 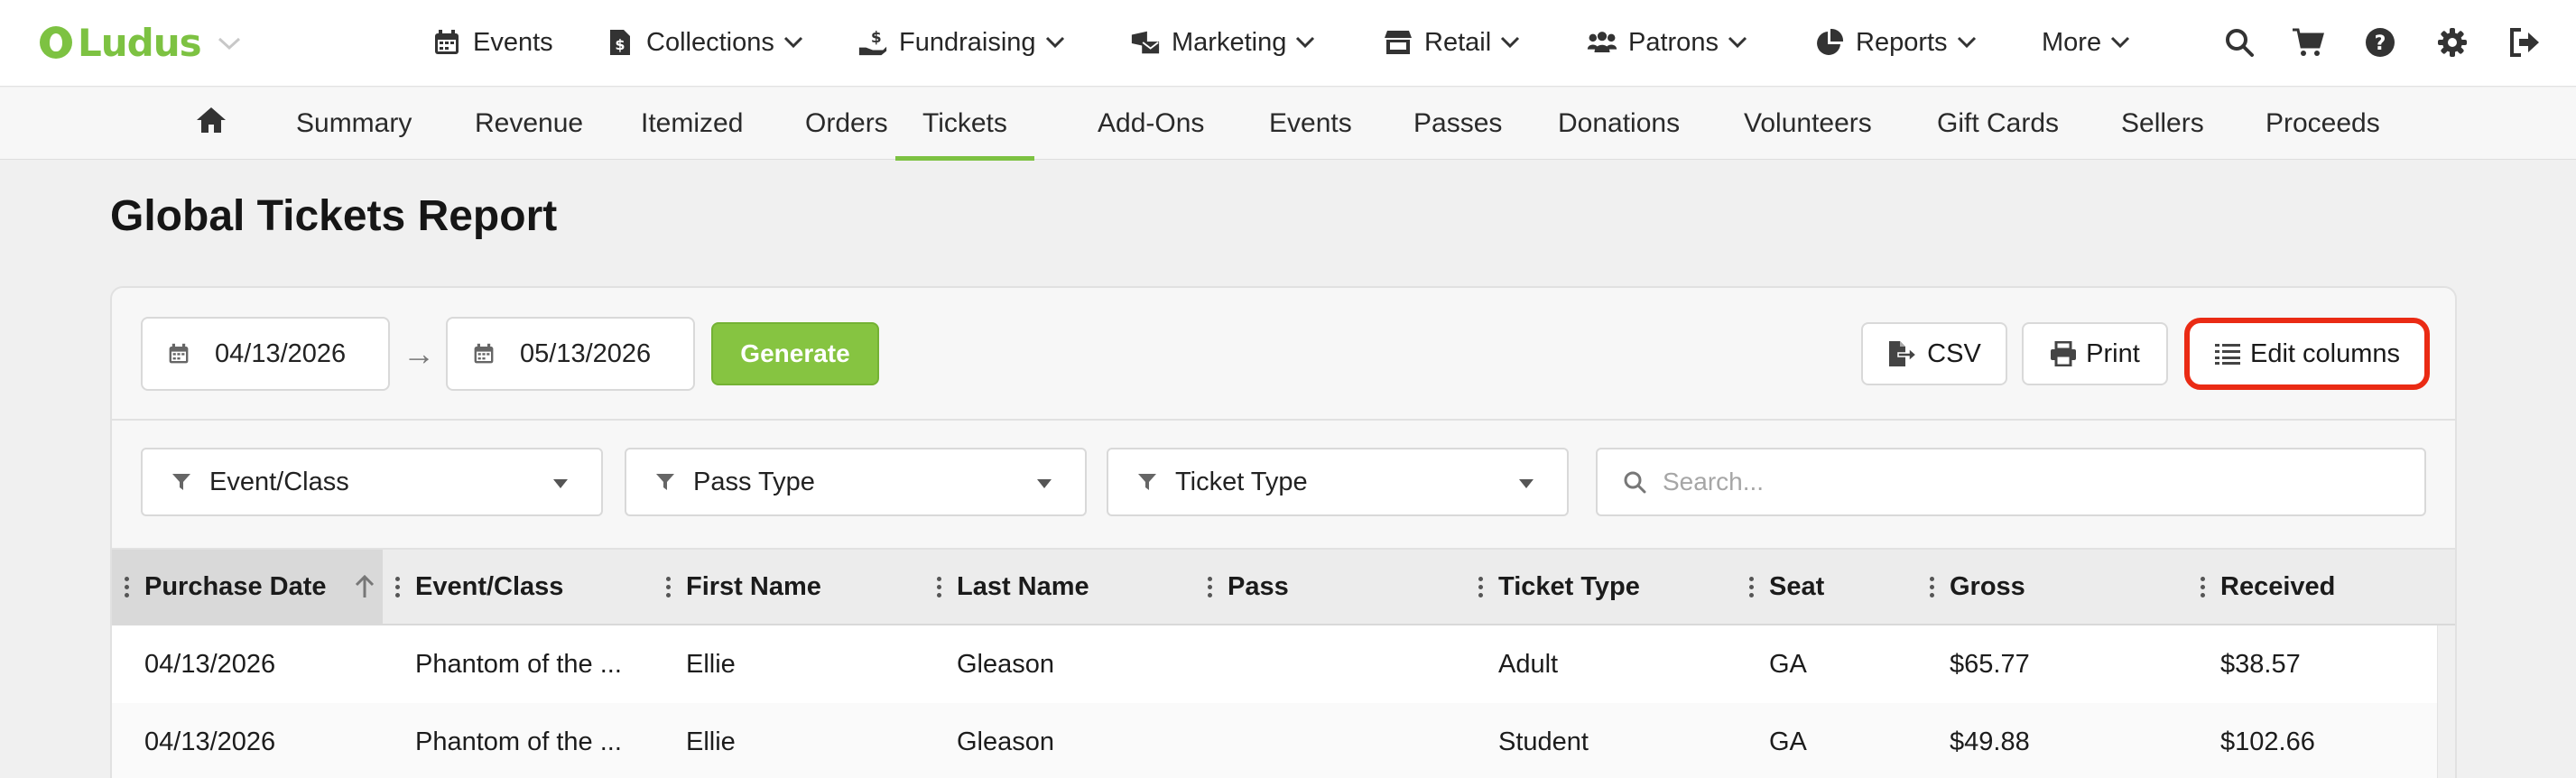 I want to click on subnav-home, so click(x=211, y=124).